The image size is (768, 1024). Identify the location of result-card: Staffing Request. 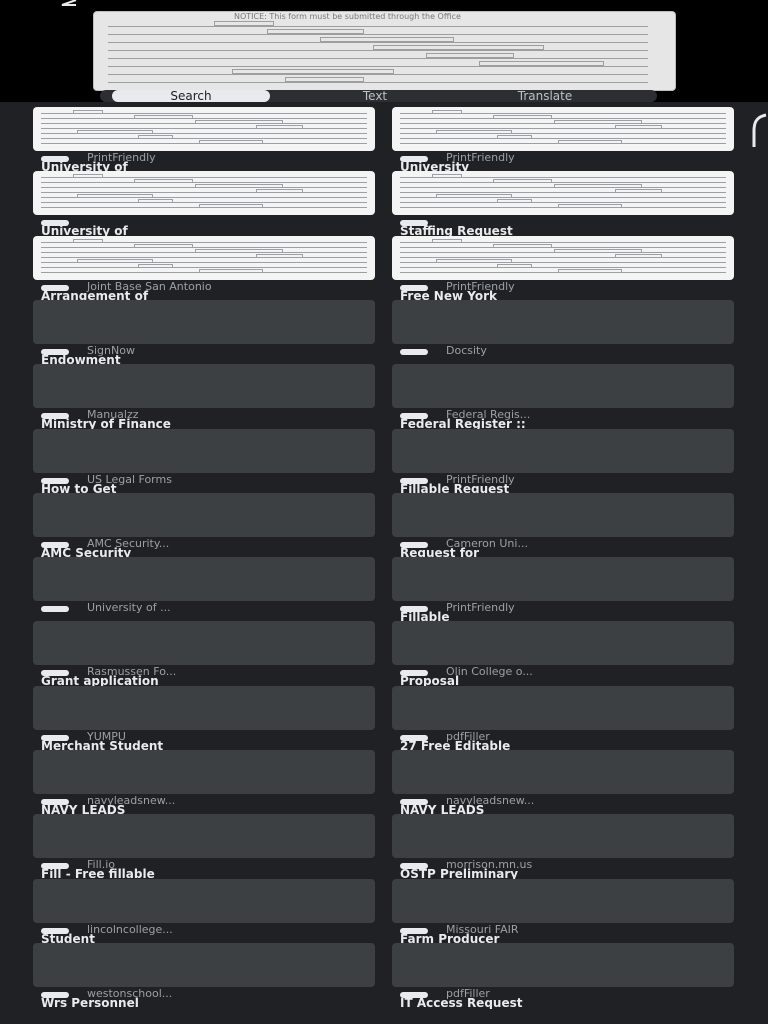
(563, 204).